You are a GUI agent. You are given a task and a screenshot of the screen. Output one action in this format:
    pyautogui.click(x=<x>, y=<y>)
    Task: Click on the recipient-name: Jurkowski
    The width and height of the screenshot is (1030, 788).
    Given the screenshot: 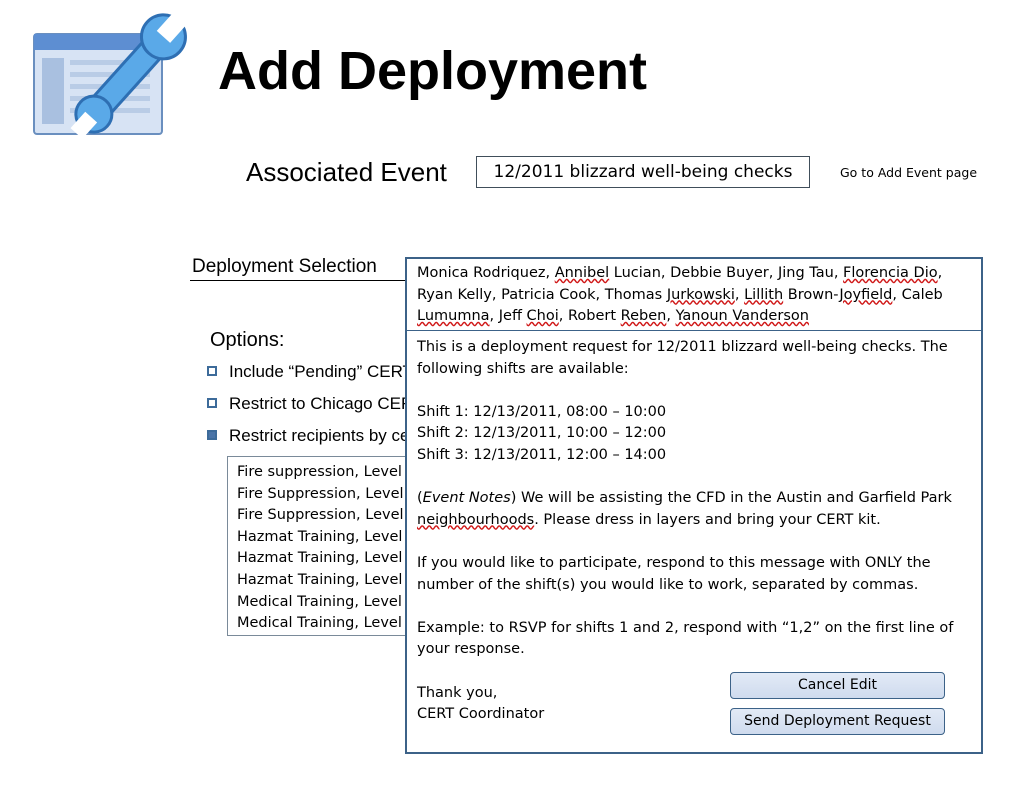 What is the action you would take?
    pyautogui.click(x=700, y=294)
    